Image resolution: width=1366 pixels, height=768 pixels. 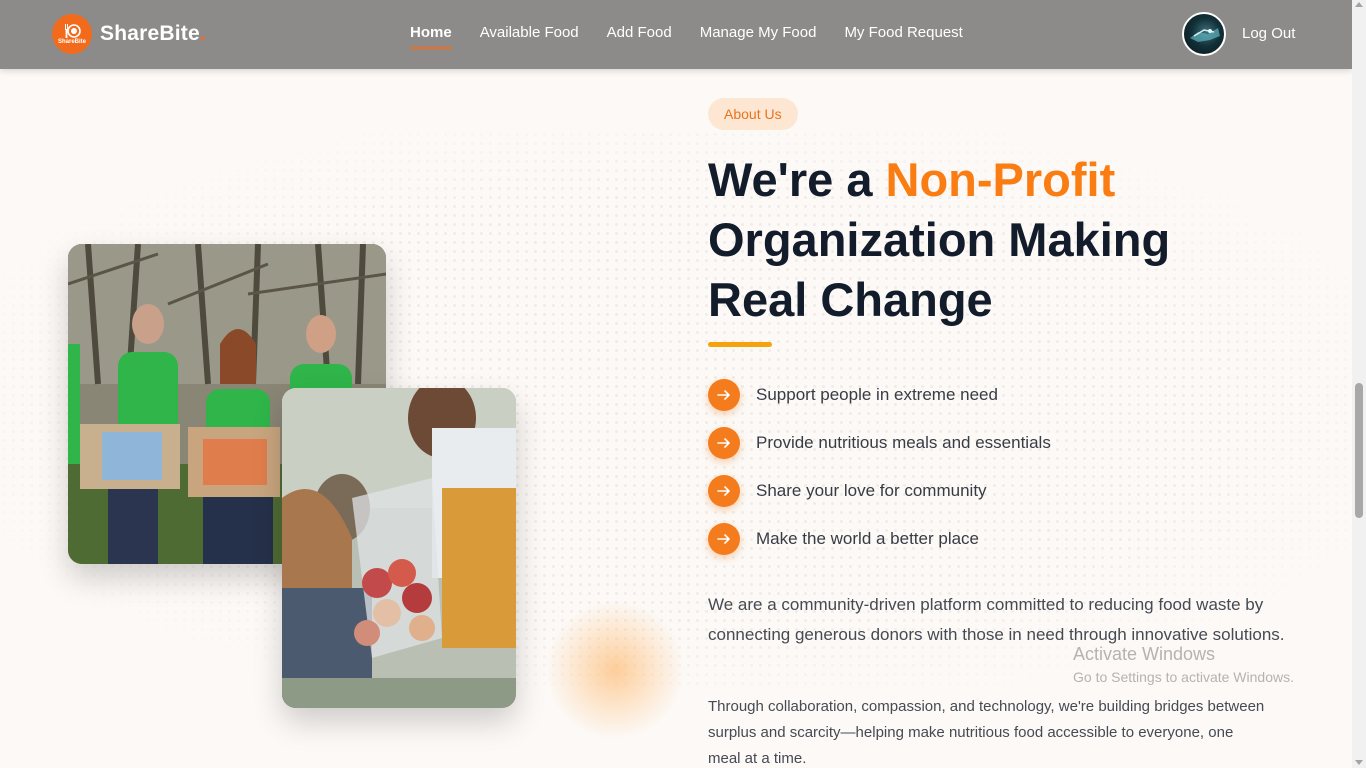 What do you see at coordinates (903, 442) in the screenshot?
I see `feature-text: Provide nutritious meals and essentials` at bounding box center [903, 442].